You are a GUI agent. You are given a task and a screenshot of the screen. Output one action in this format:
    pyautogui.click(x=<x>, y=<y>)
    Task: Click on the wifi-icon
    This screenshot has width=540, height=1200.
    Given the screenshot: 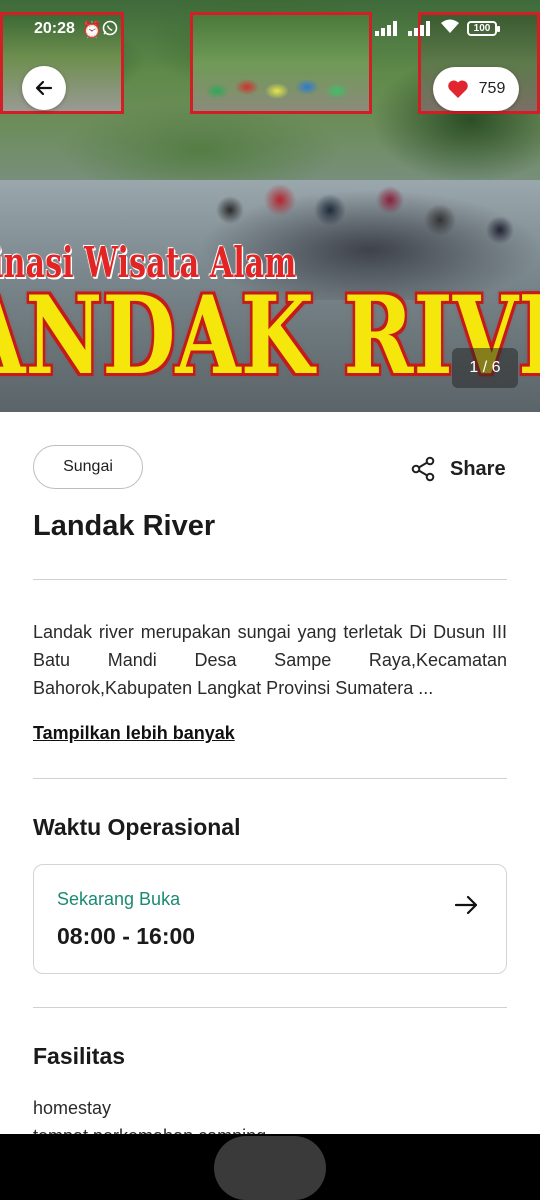 What is the action you would take?
    pyautogui.click(x=450, y=28)
    